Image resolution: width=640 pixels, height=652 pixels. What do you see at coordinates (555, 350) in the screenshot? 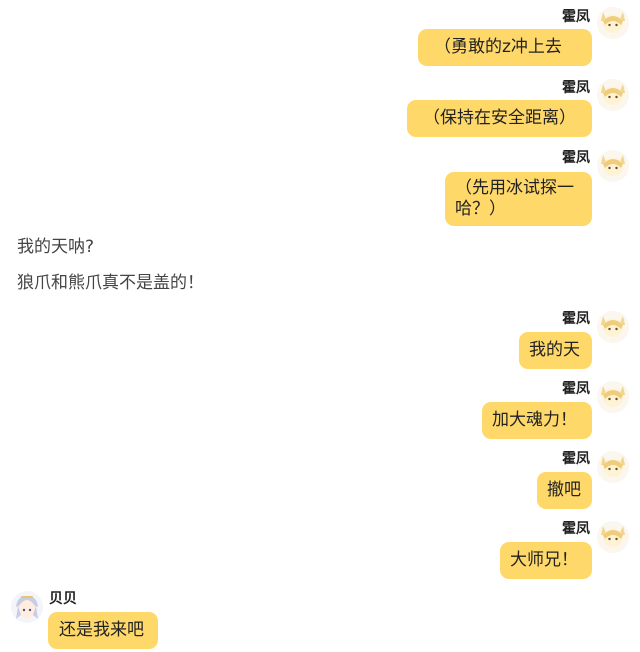
I see `message-bubble: 我的天` at bounding box center [555, 350].